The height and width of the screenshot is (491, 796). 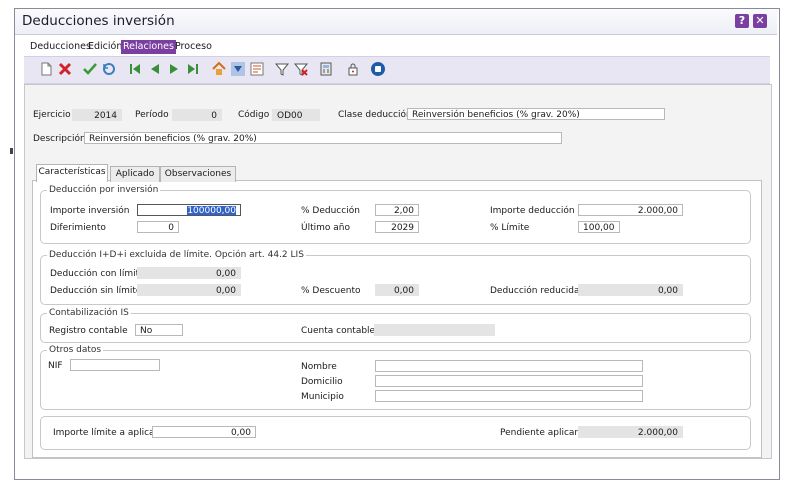 I want to click on clear-filter-icon, so click(x=301, y=69).